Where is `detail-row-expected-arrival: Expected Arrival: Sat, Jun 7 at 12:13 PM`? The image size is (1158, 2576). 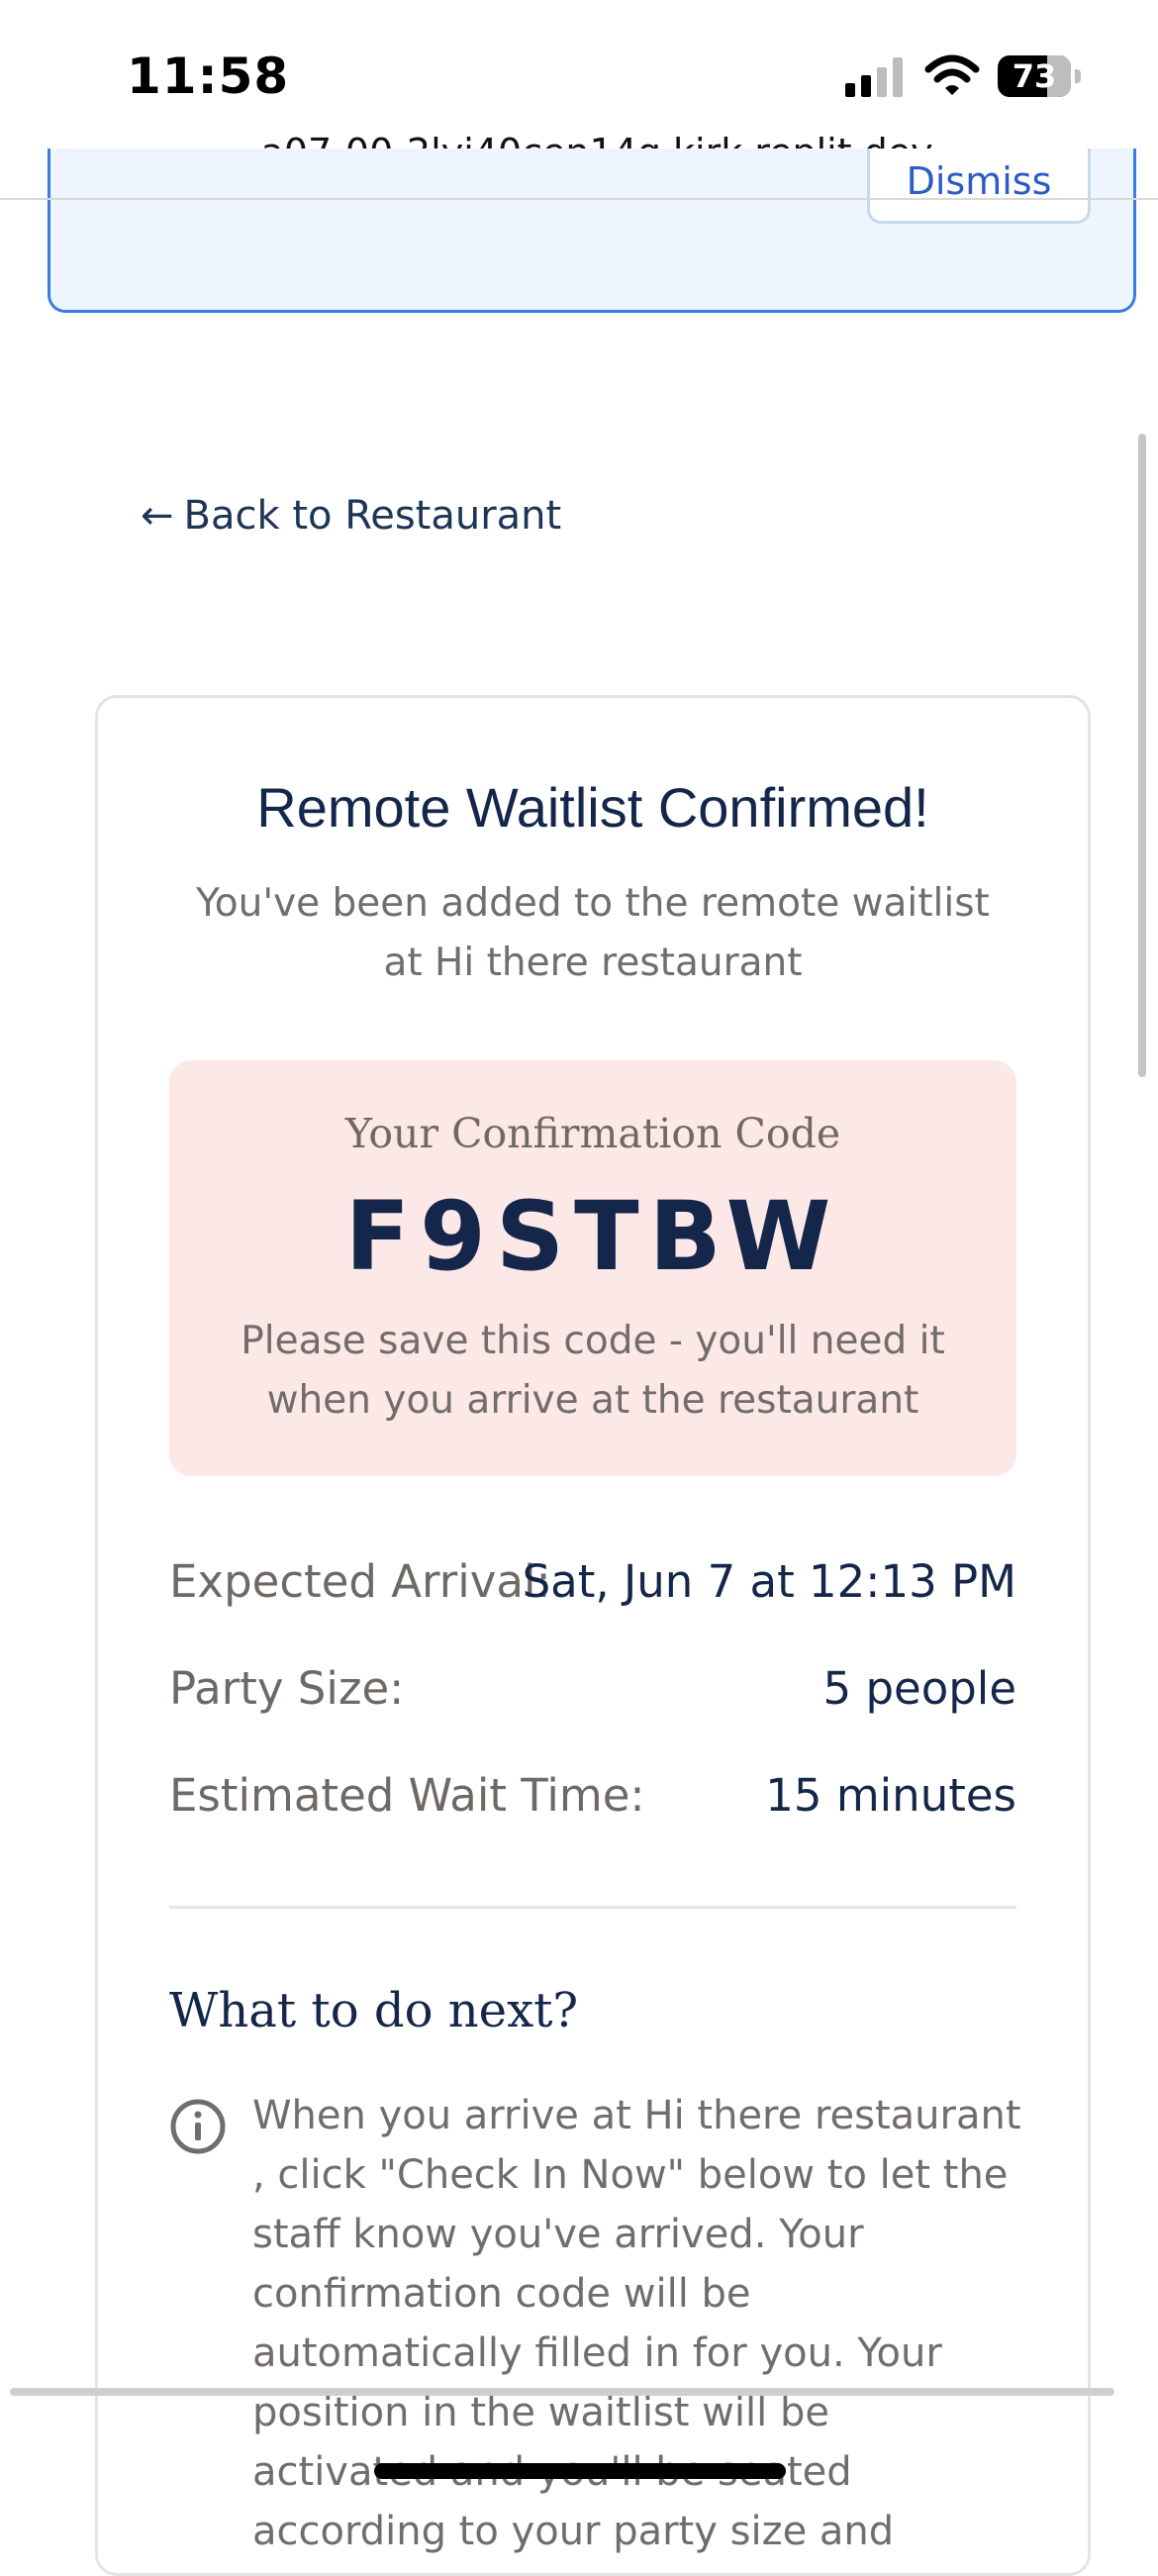
detail-row-expected-arrival: Expected Arrival: Sat, Jun 7 at 12:13 PM is located at coordinates (592, 1585).